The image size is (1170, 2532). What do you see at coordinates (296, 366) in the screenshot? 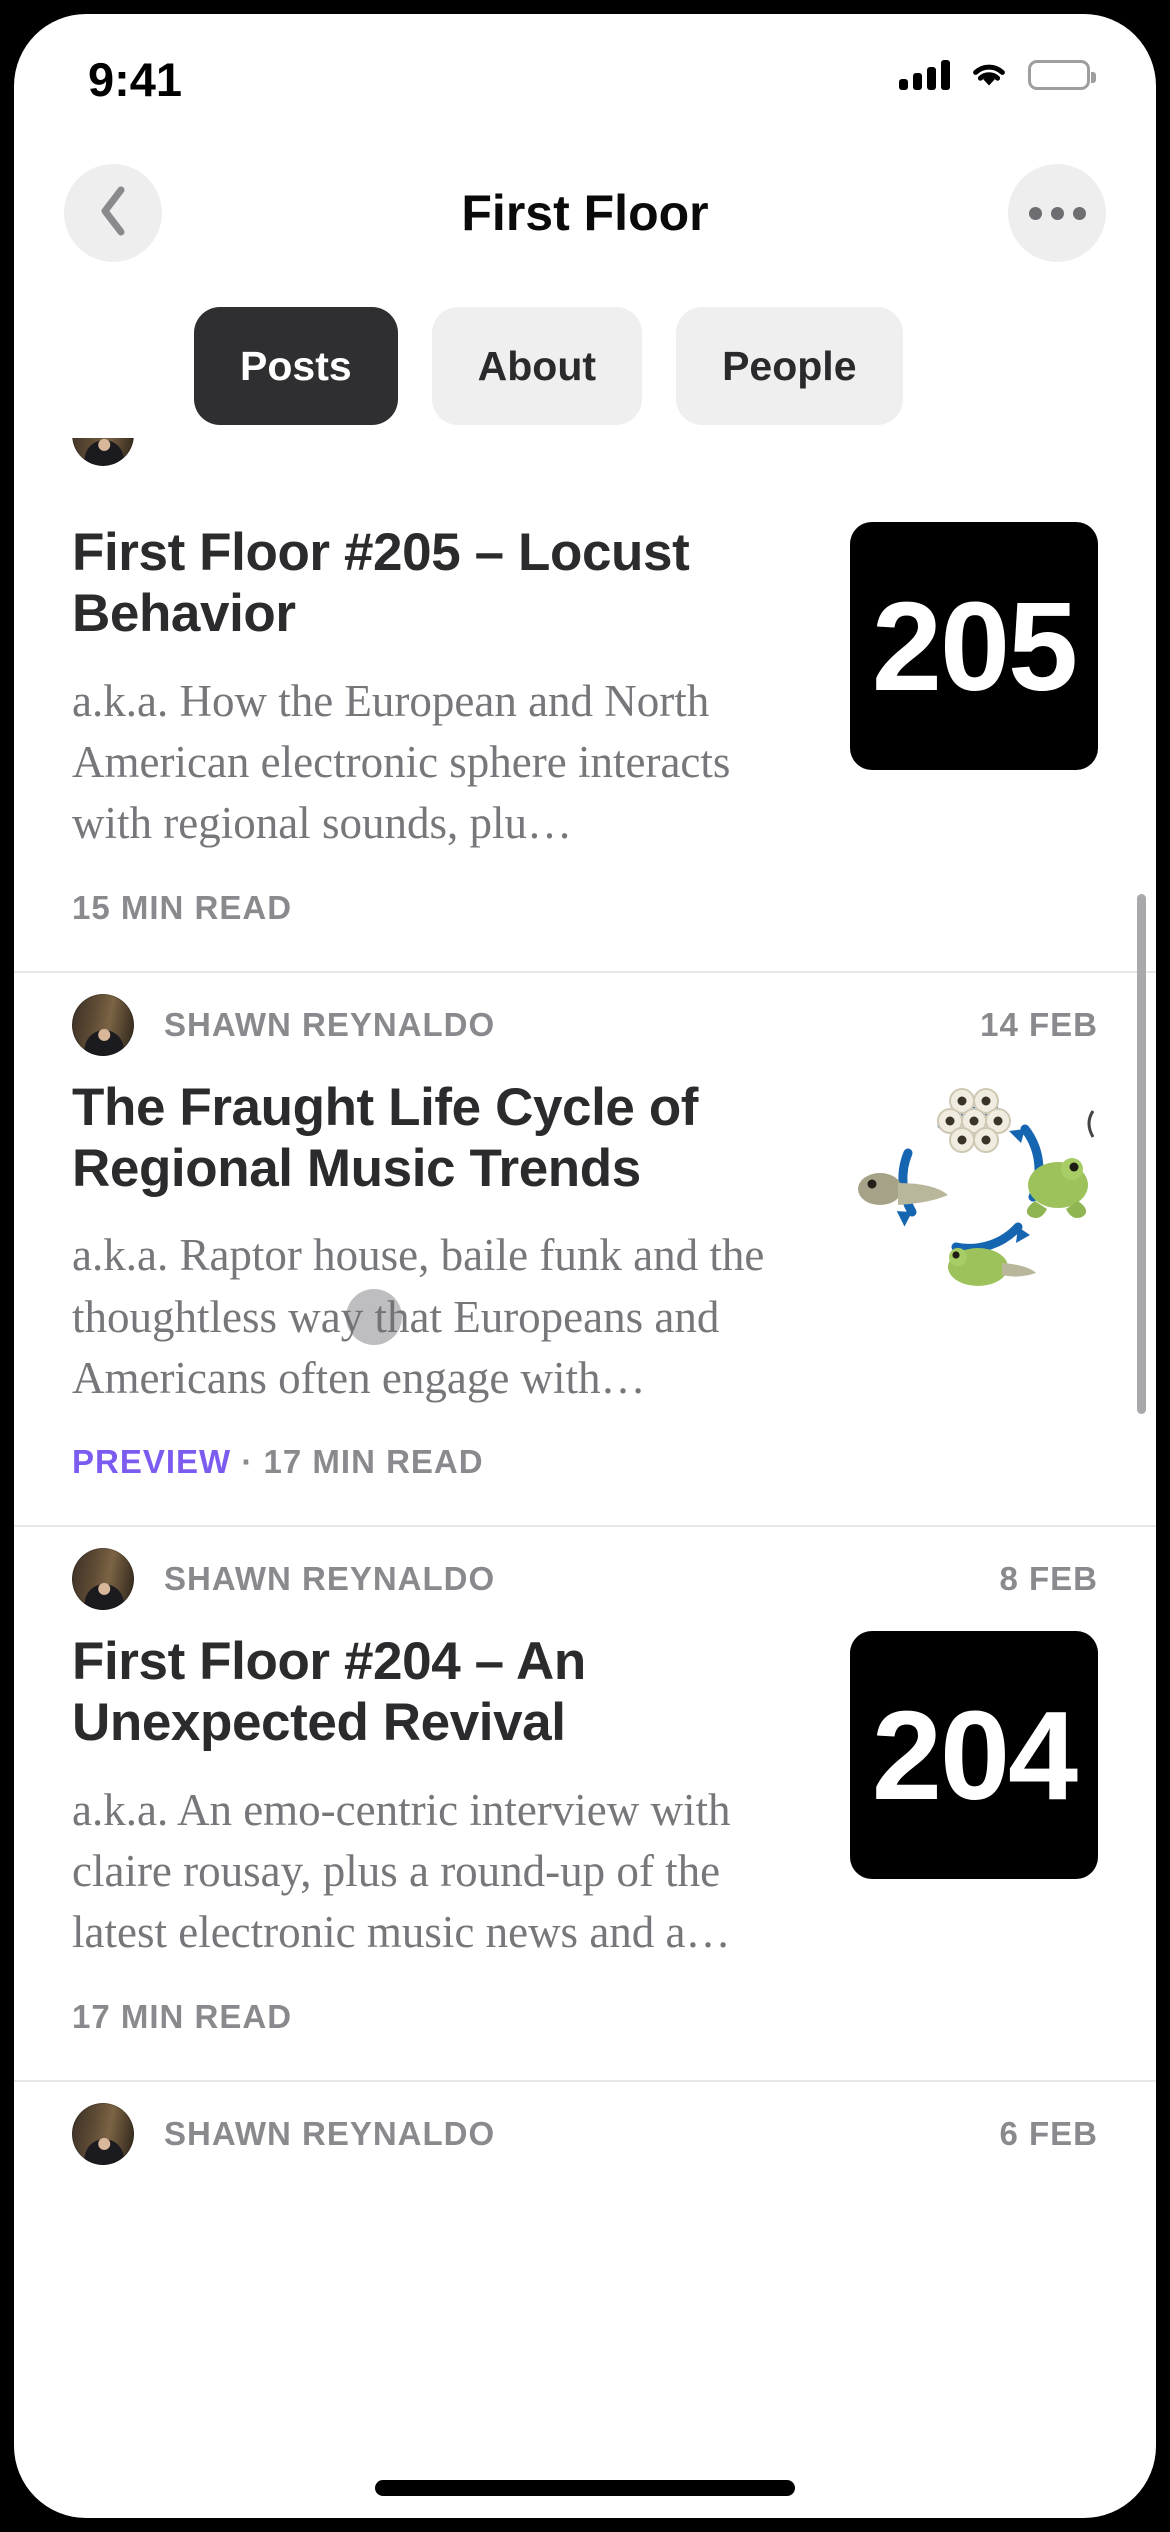
I see `tab-posts: Posts` at bounding box center [296, 366].